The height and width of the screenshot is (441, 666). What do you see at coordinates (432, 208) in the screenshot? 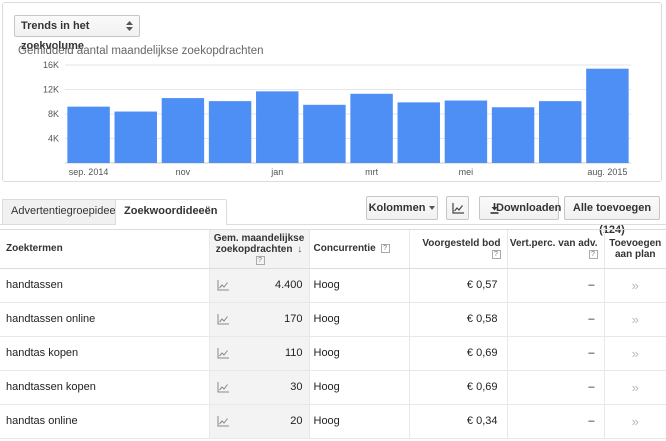
I see `chevron-down-icon` at bounding box center [432, 208].